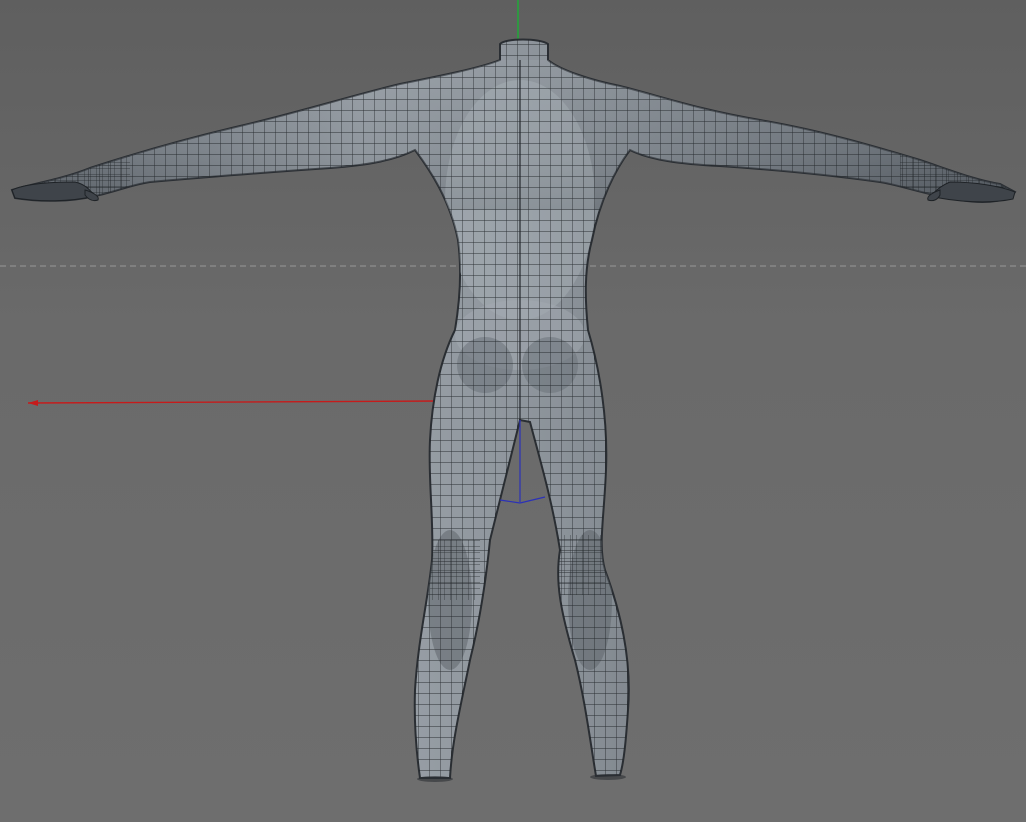 This screenshot has height=822, width=1026. What do you see at coordinates (33, 403) in the screenshot?
I see `x-axis-arrow` at bounding box center [33, 403].